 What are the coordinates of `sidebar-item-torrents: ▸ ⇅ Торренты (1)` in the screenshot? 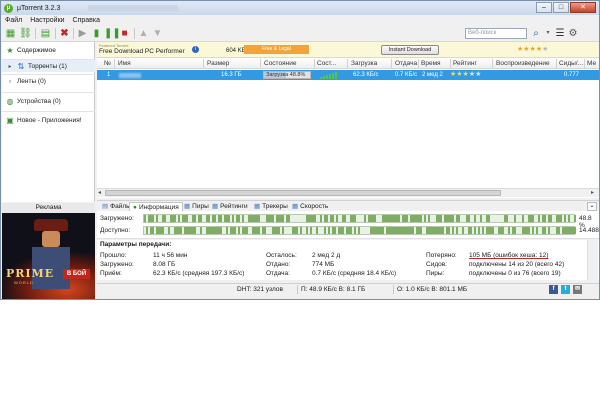 It's located at (48, 66).